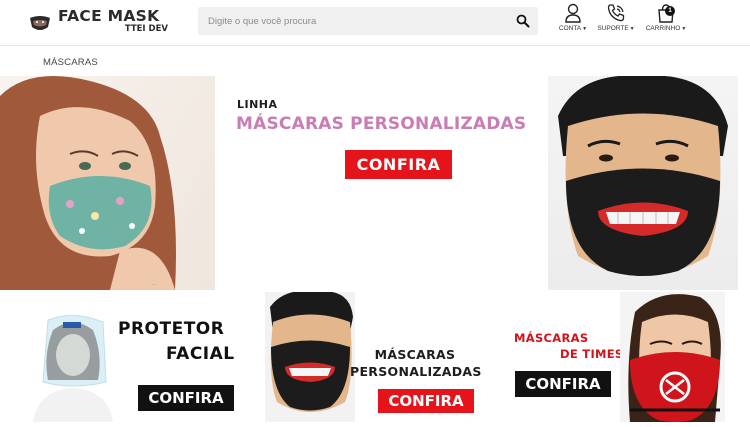 This screenshot has width=750, height=427. I want to click on brand-subtitle: TTEI DEV, so click(146, 29).